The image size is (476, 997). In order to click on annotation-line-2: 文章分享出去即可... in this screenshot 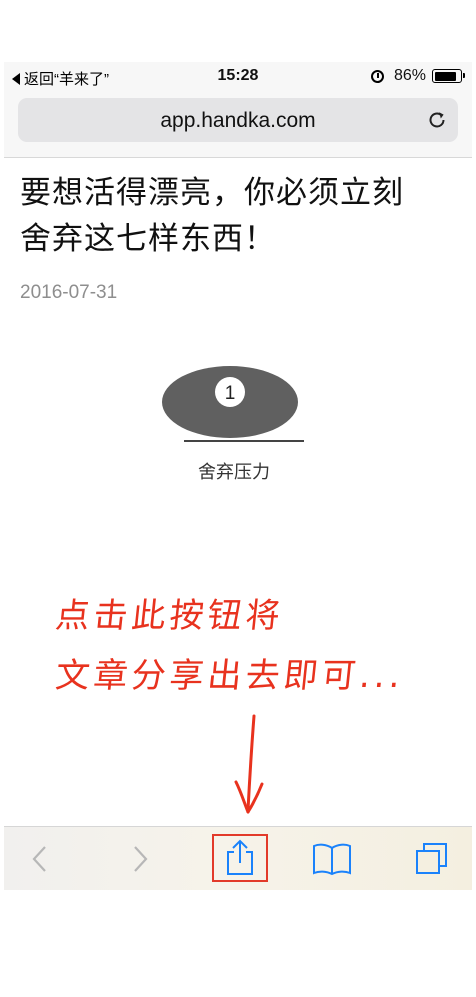, I will do `click(230, 676)`.